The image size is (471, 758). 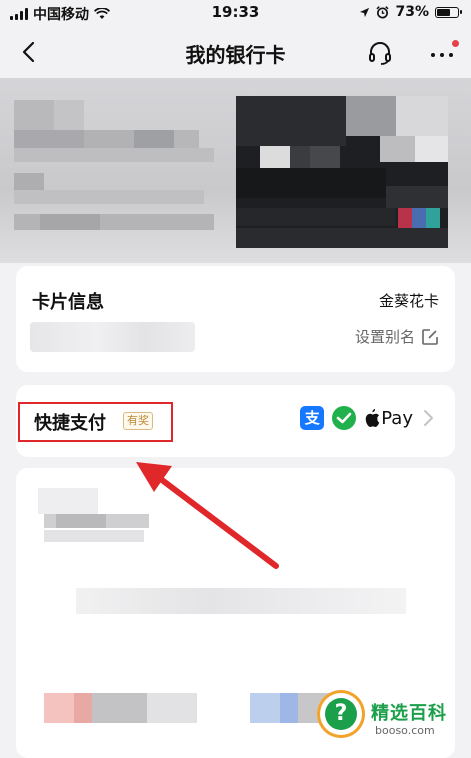 I want to click on headset-icon, so click(x=380, y=53).